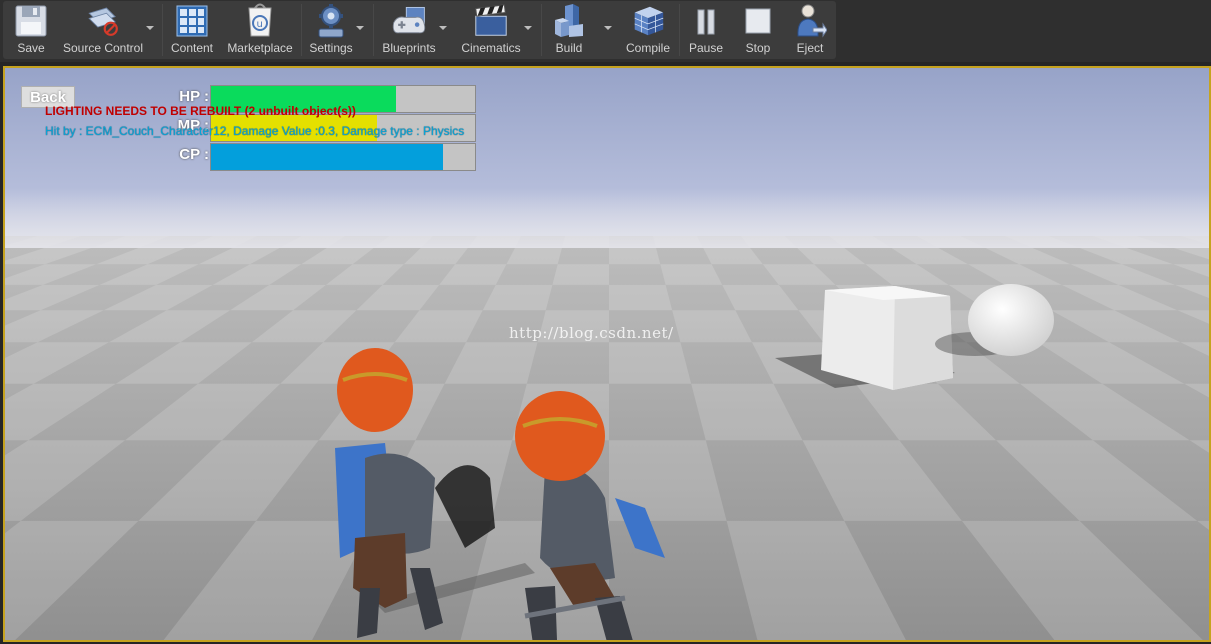 This screenshot has width=1211, height=644. I want to click on eject-button: Eject, so click(810, 29).